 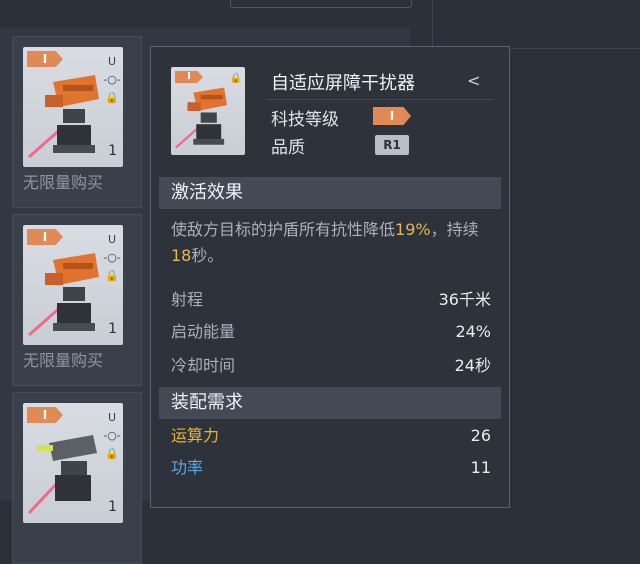 I want to click on requirement-row-compute: 运算力 26, so click(x=331, y=436).